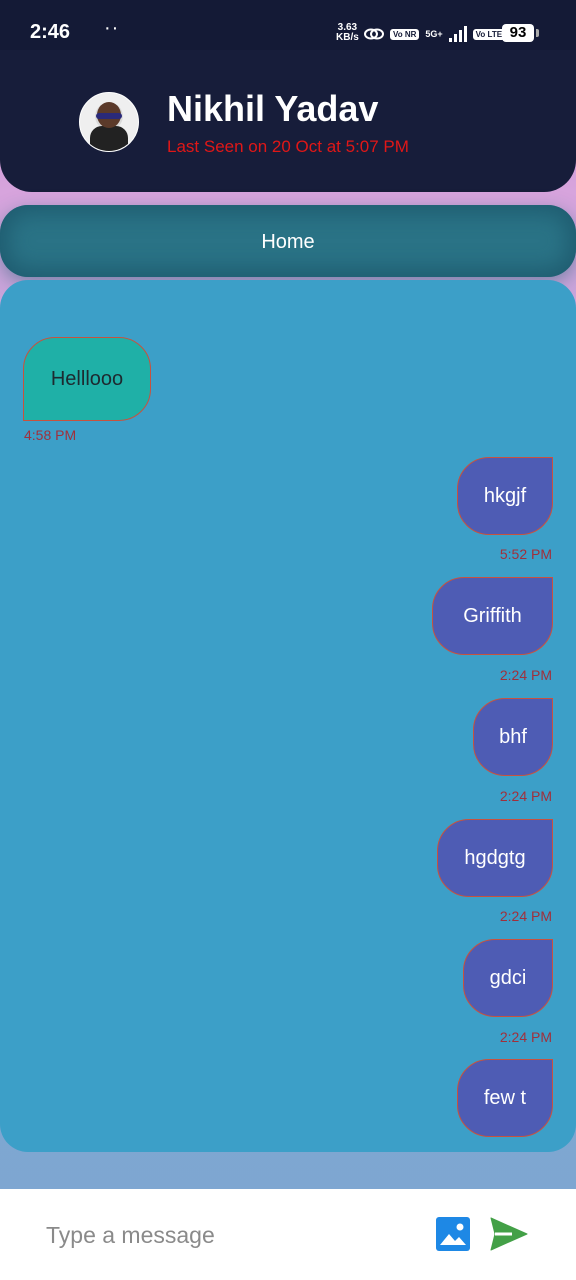 The width and height of the screenshot is (576, 1280). I want to click on message-time: 4:58 PM, so click(50, 435).